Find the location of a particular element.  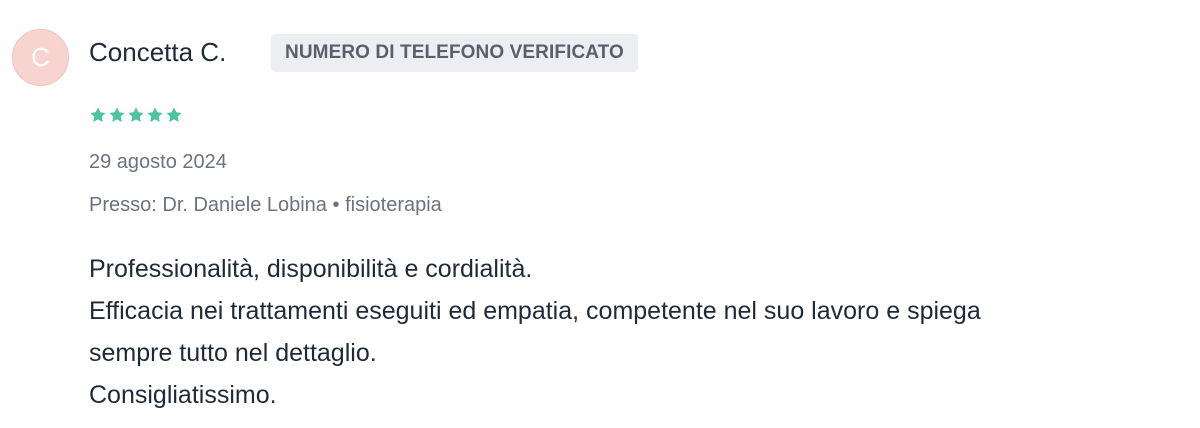

star-rating is located at coordinates (136, 115).